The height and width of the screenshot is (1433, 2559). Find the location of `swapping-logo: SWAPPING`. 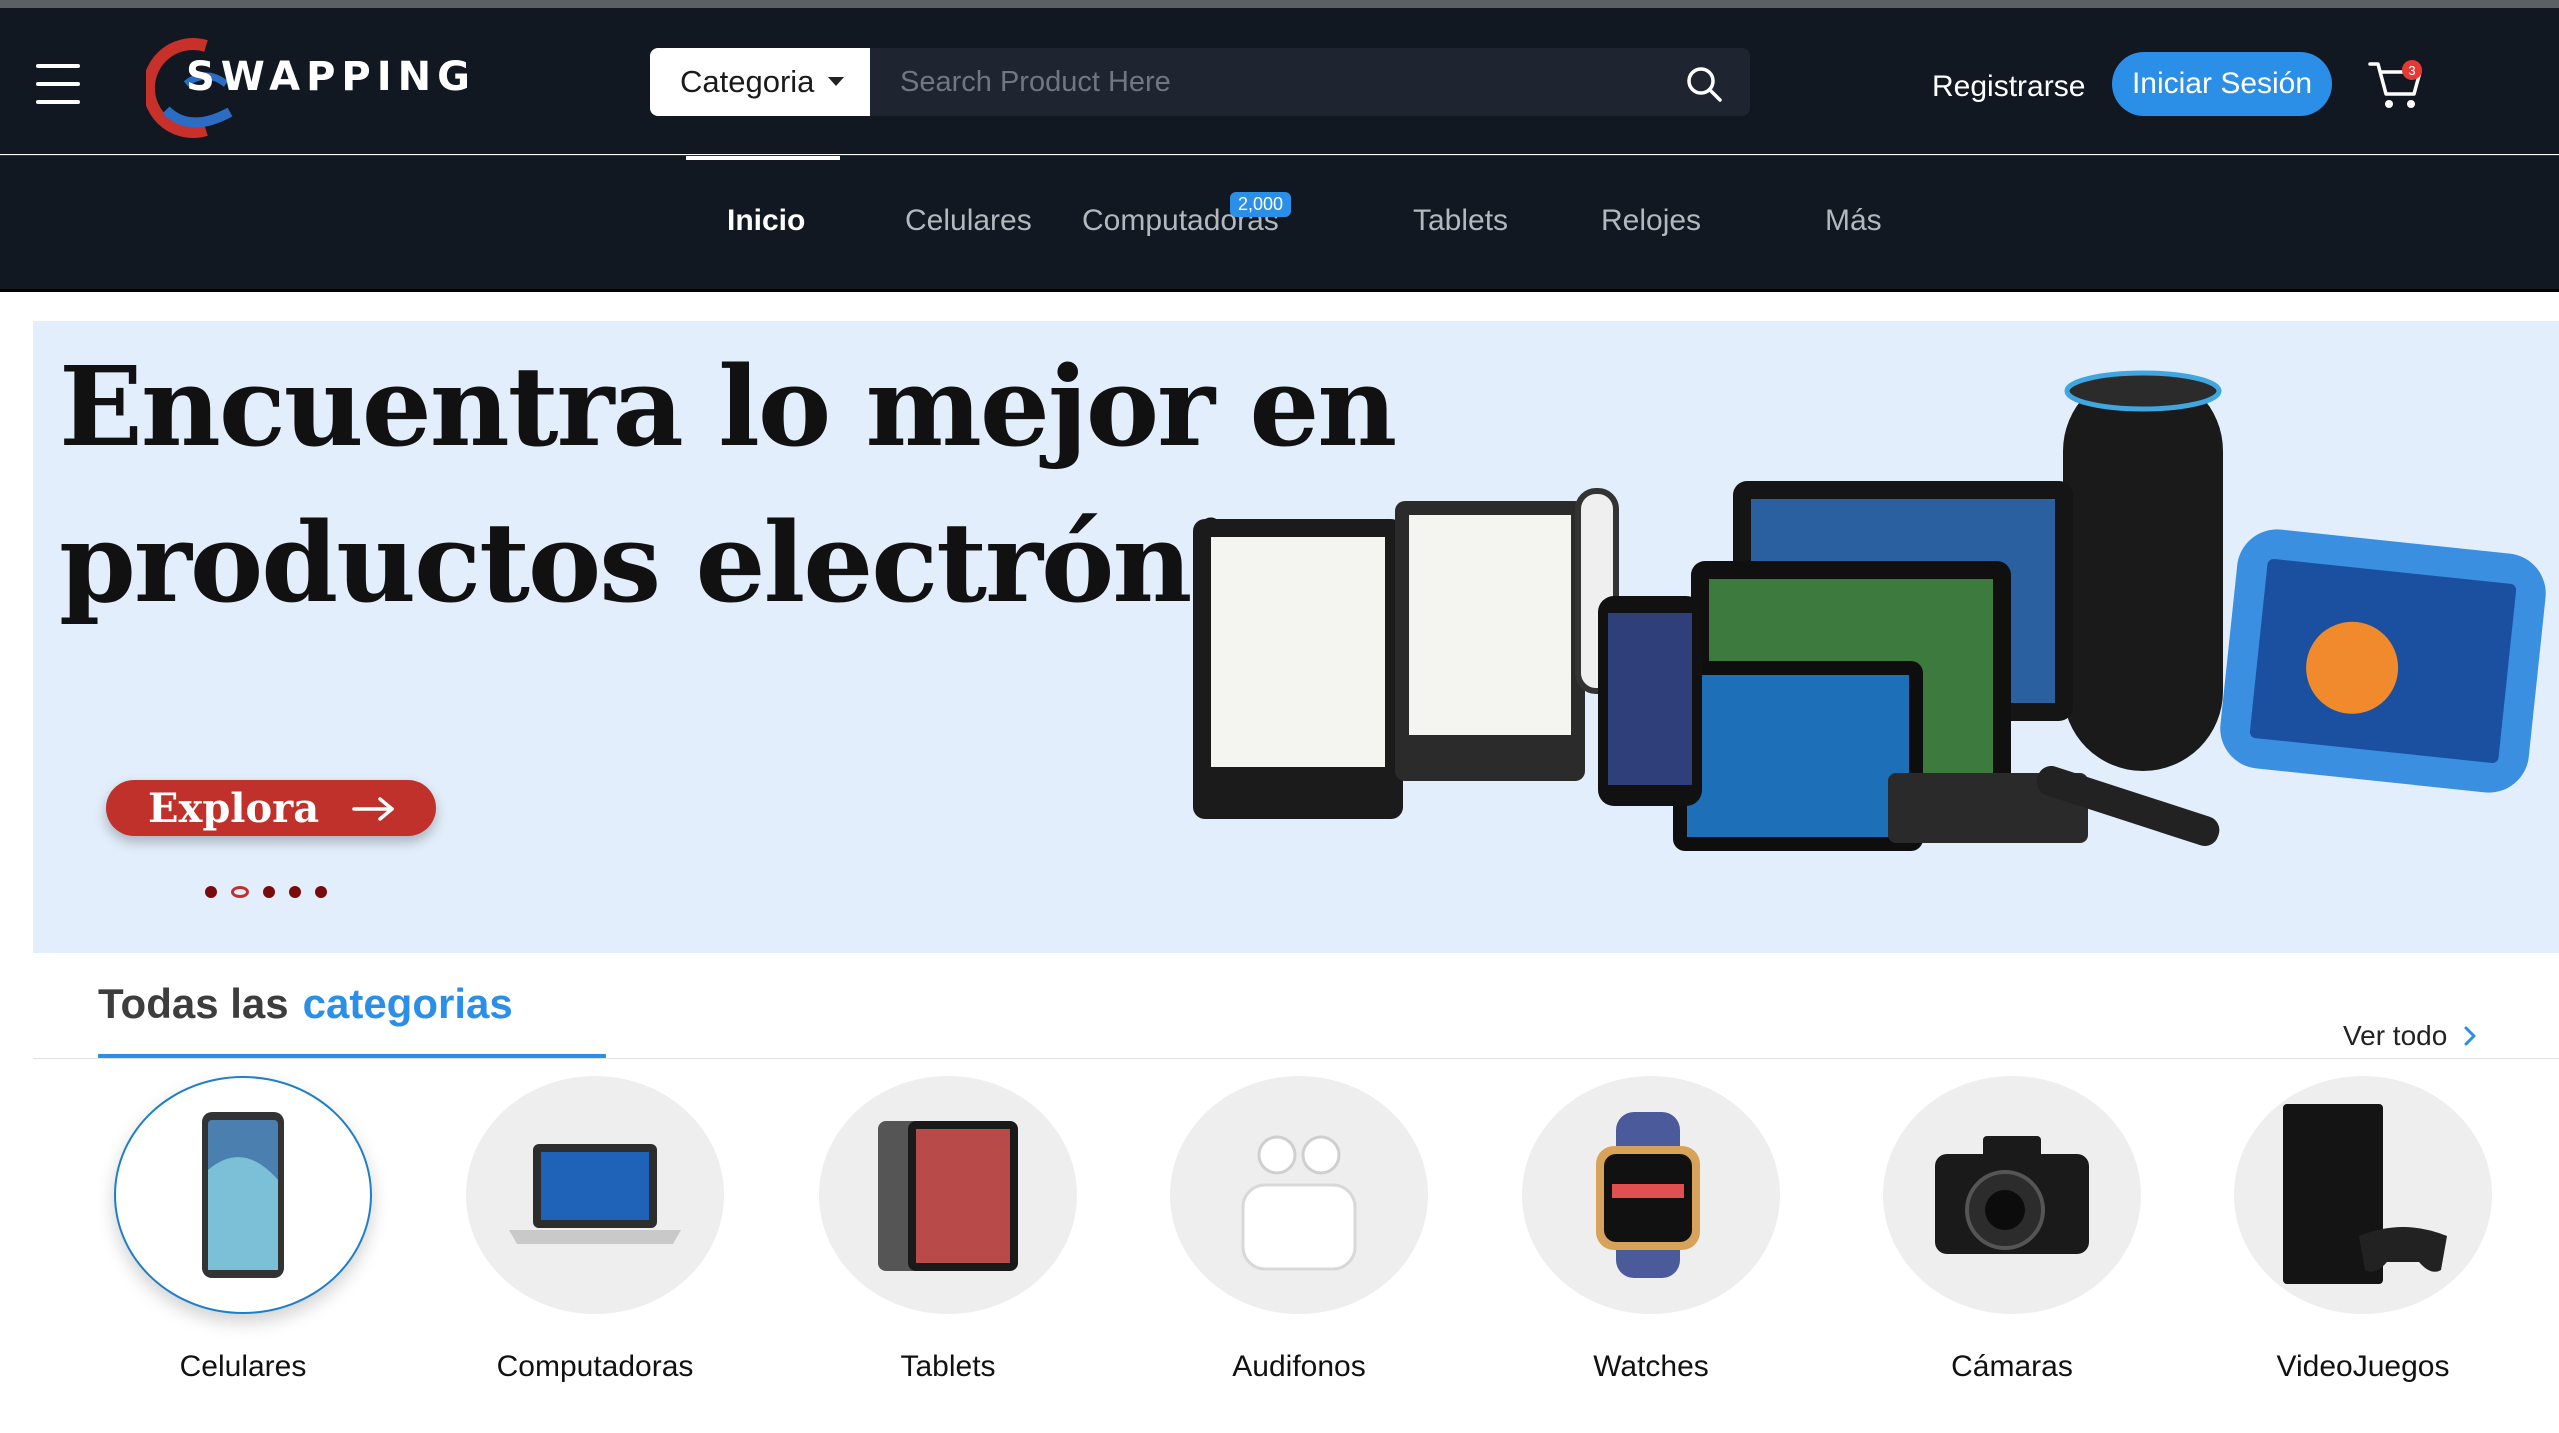

swapping-logo: SWAPPING is located at coordinates (306, 84).